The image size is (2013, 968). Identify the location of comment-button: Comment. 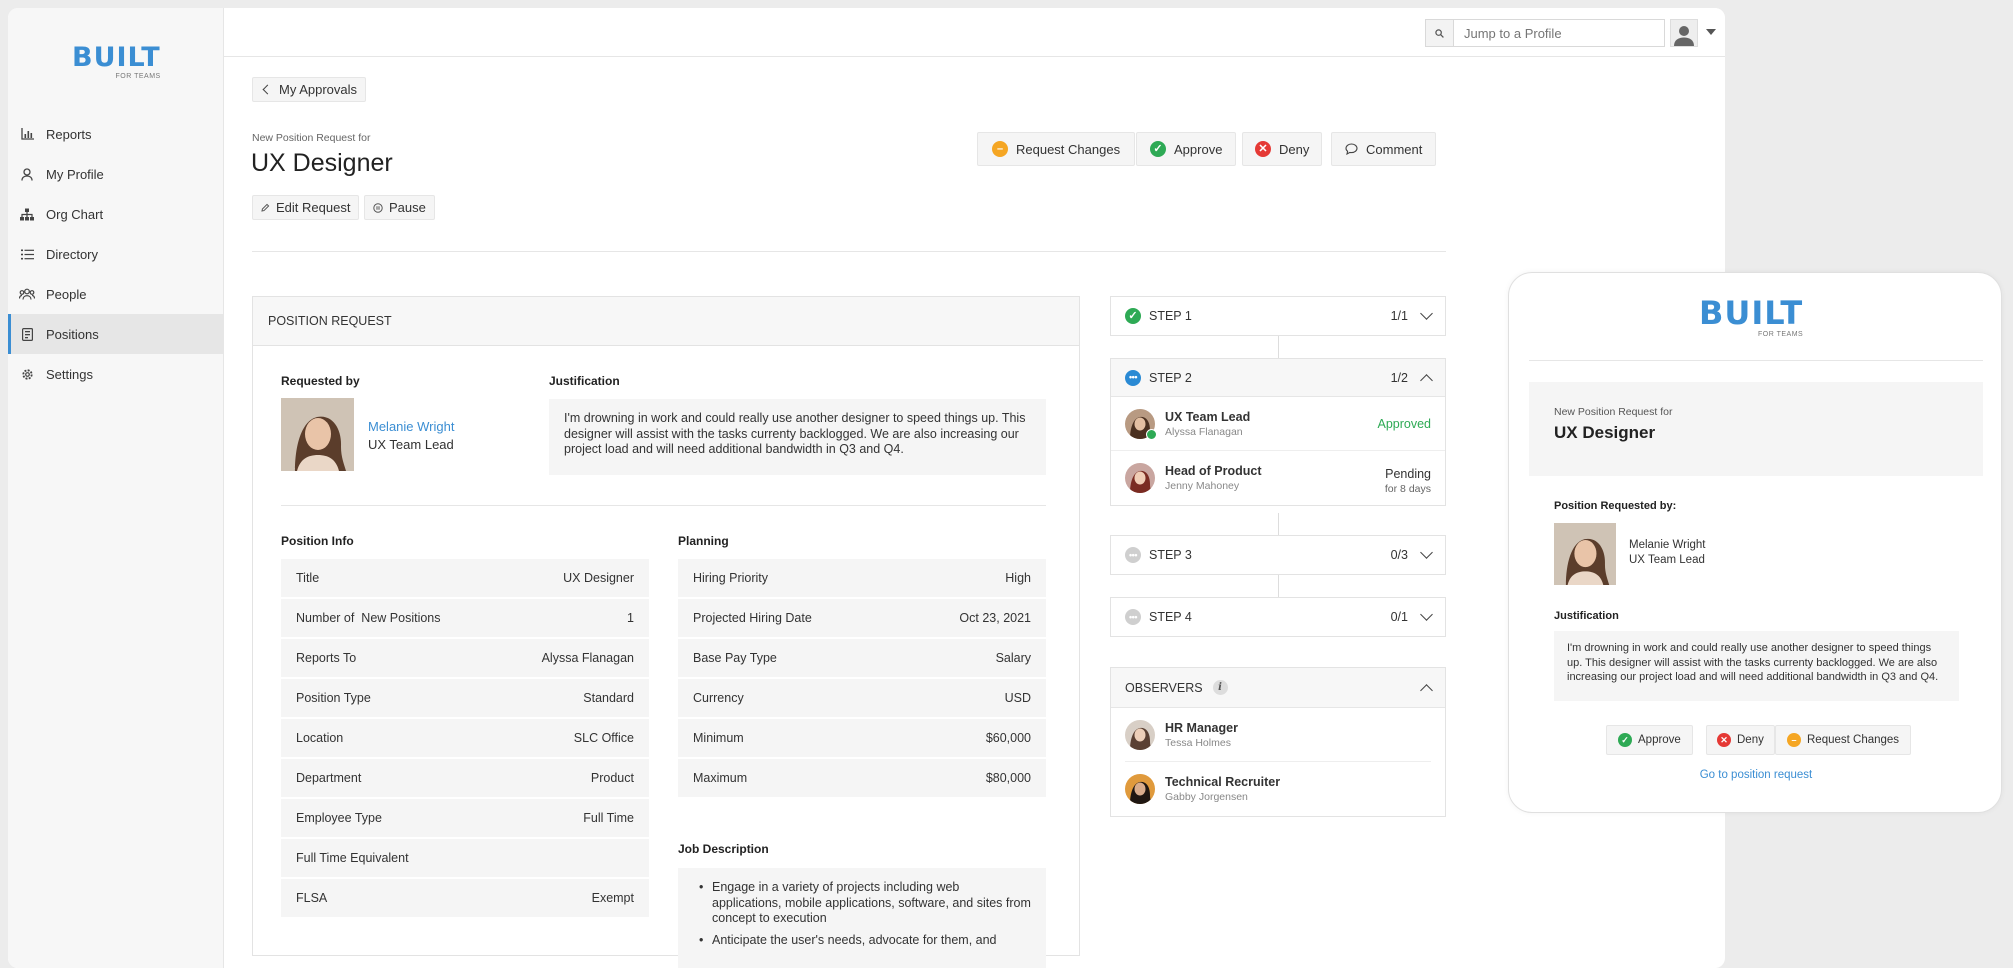
(1384, 149).